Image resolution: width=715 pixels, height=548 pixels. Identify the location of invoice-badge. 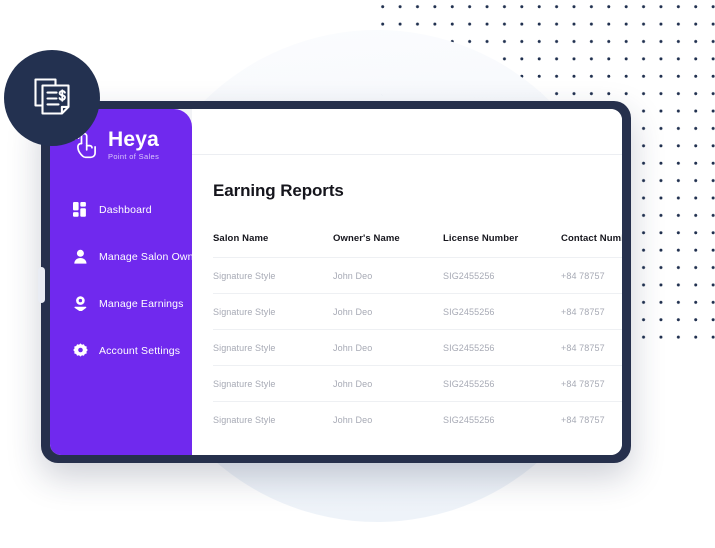
(52, 98).